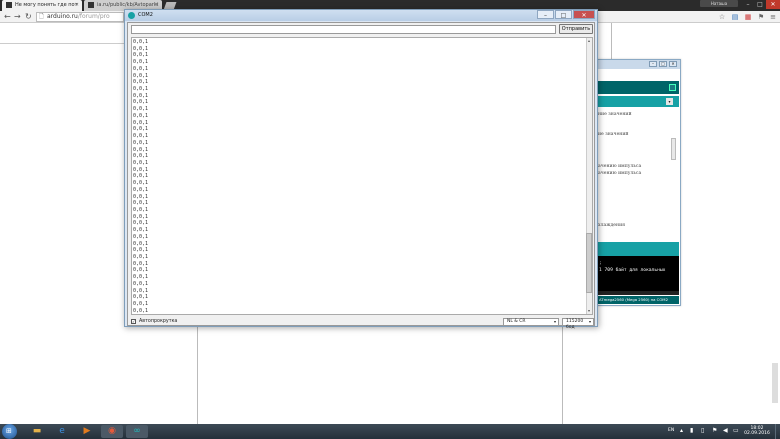 The width and height of the screenshot is (780, 439). Describe the element at coordinates (775, 383) in the screenshot. I see `page-scrollbar` at that location.